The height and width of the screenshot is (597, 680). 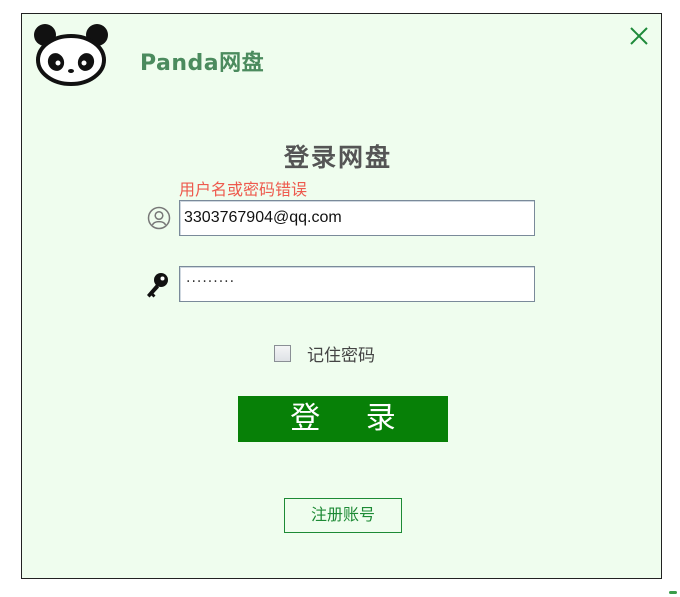 I want to click on login-heading: 登录网盘, so click(x=338, y=157).